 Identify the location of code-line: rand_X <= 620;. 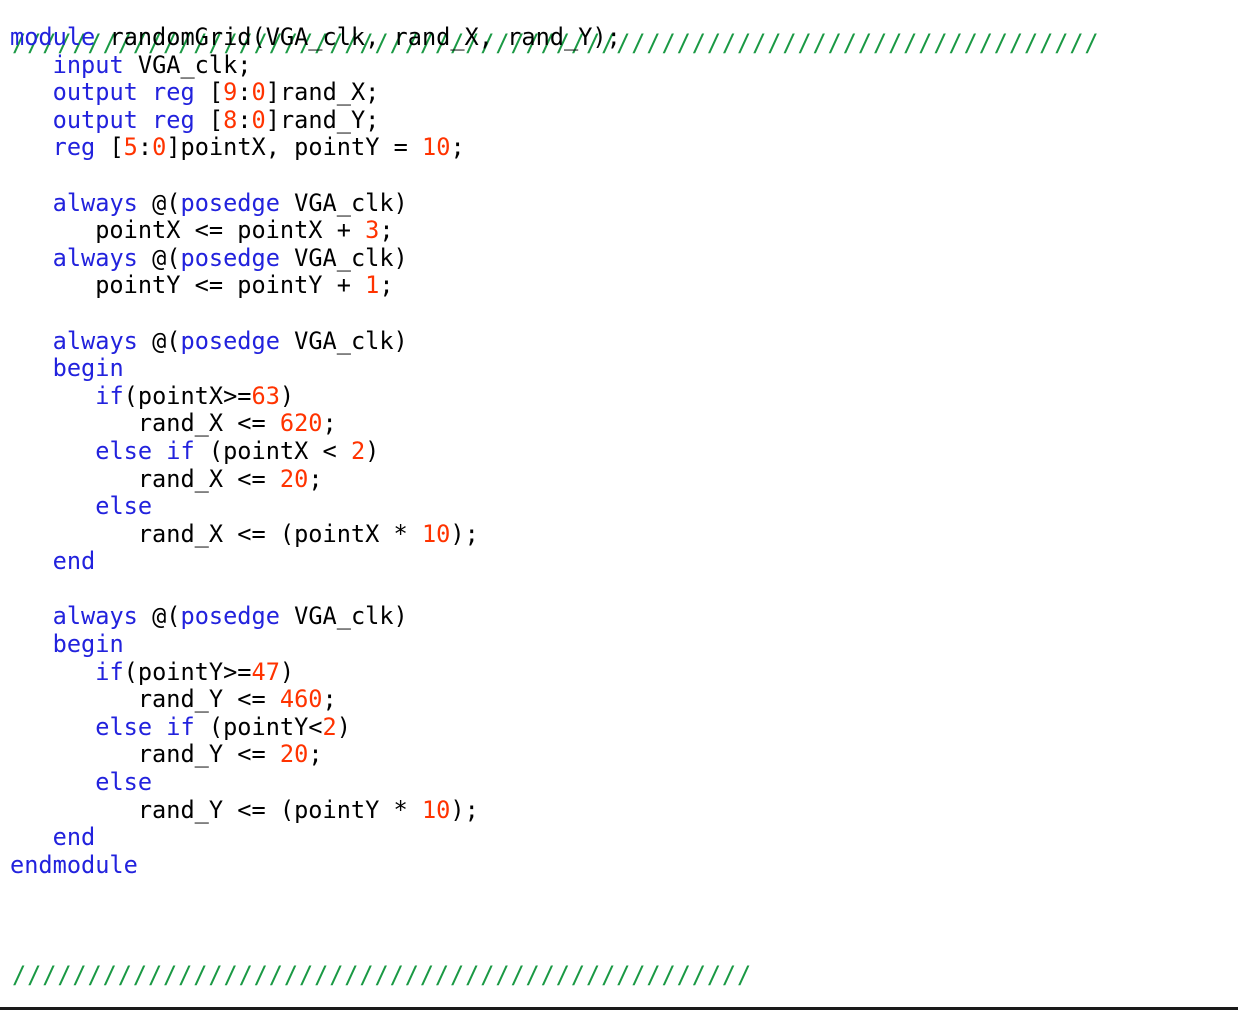
(620, 424).